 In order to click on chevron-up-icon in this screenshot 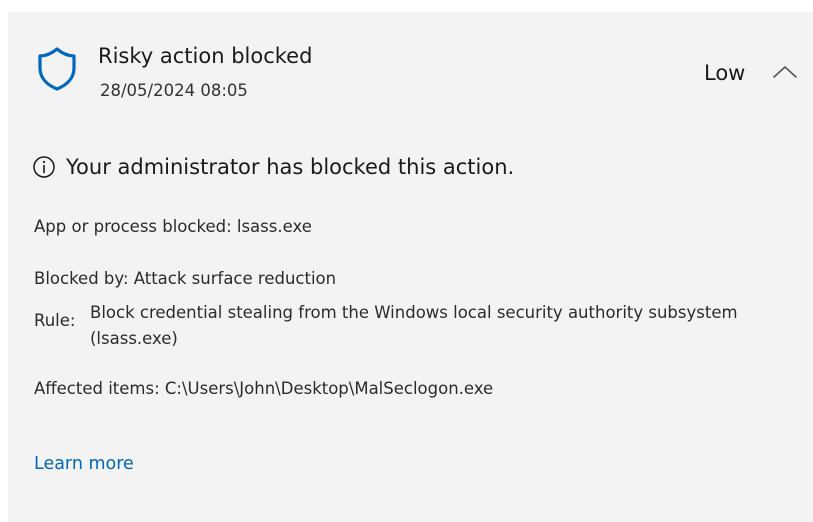, I will do `click(785, 72)`.